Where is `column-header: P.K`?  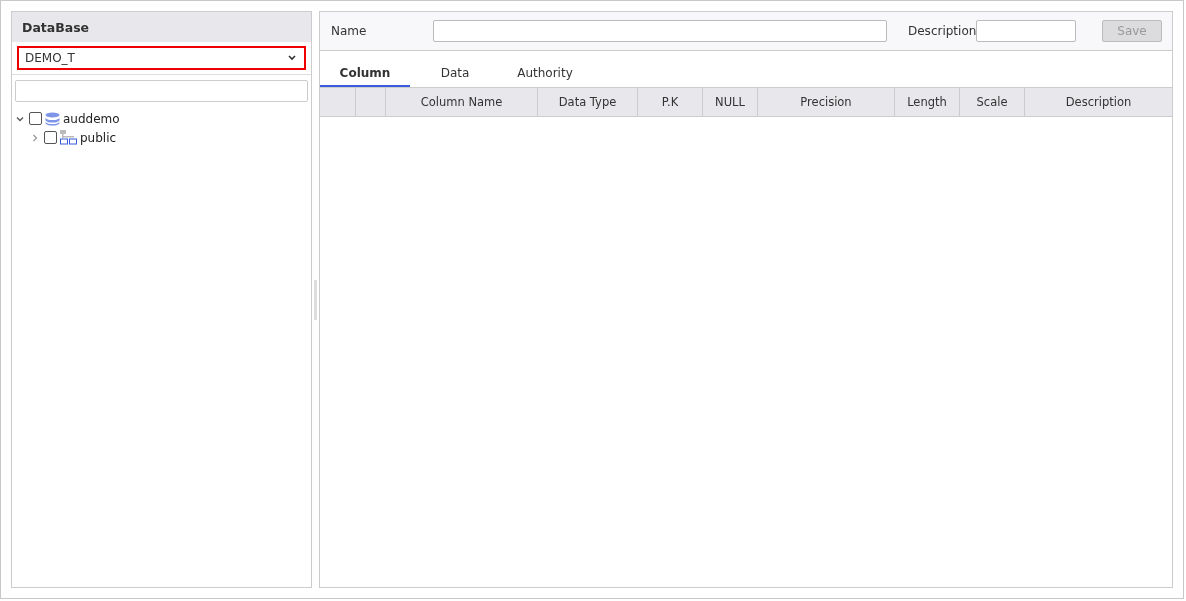 column-header: P.K is located at coordinates (670, 102).